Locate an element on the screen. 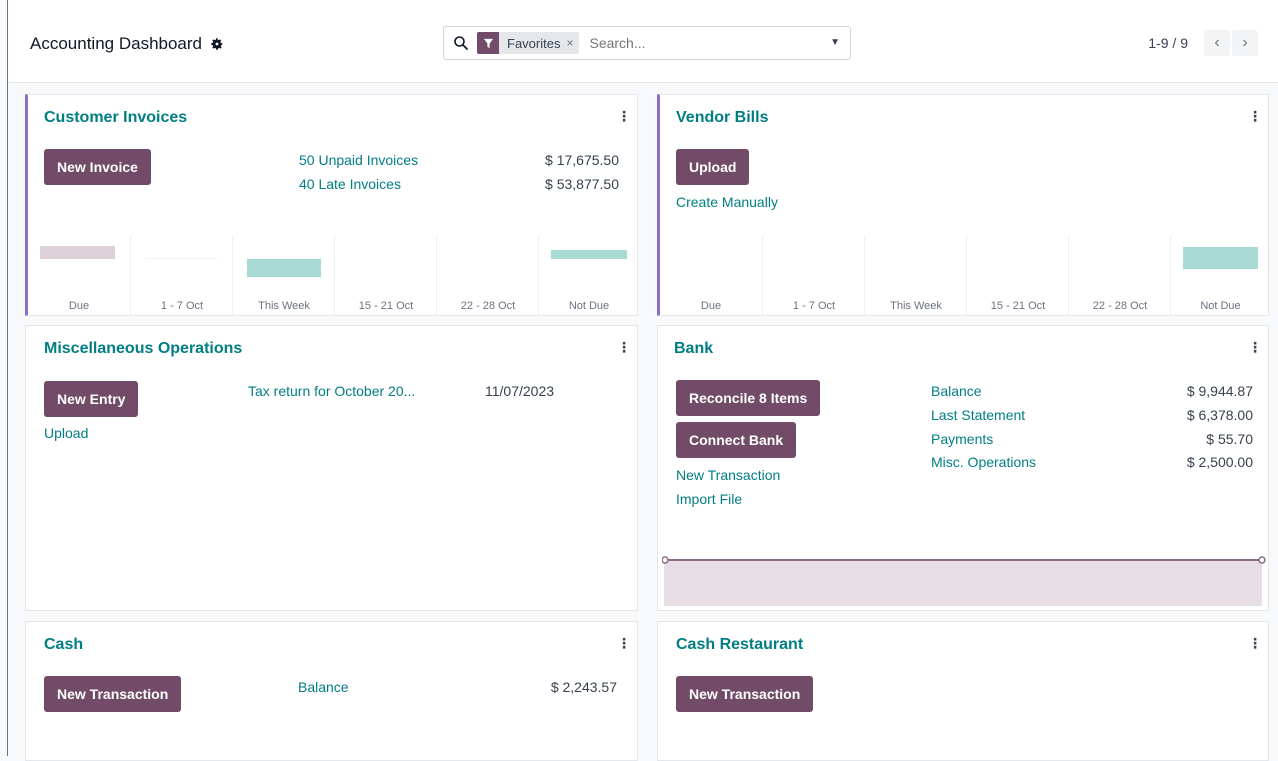 The height and width of the screenshot is (761, 1278). balance-point-start is located at coordinates (665, 560).